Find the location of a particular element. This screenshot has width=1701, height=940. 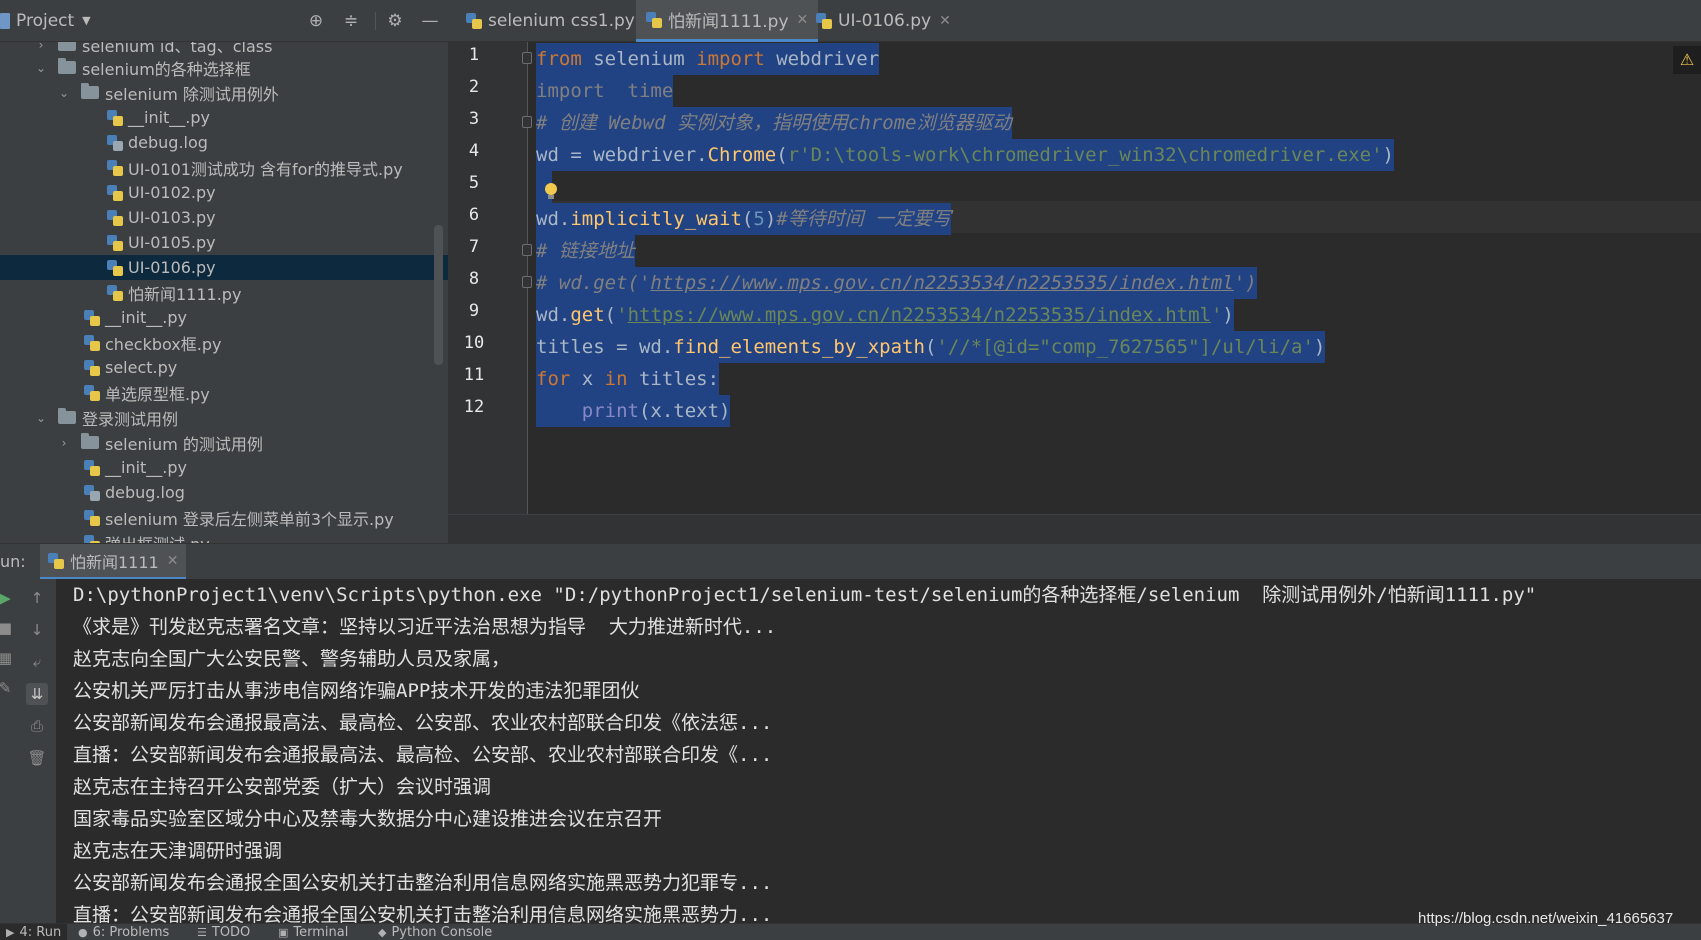

todo-tool-button: ☰ TODO is located at coordinates (223, 932).